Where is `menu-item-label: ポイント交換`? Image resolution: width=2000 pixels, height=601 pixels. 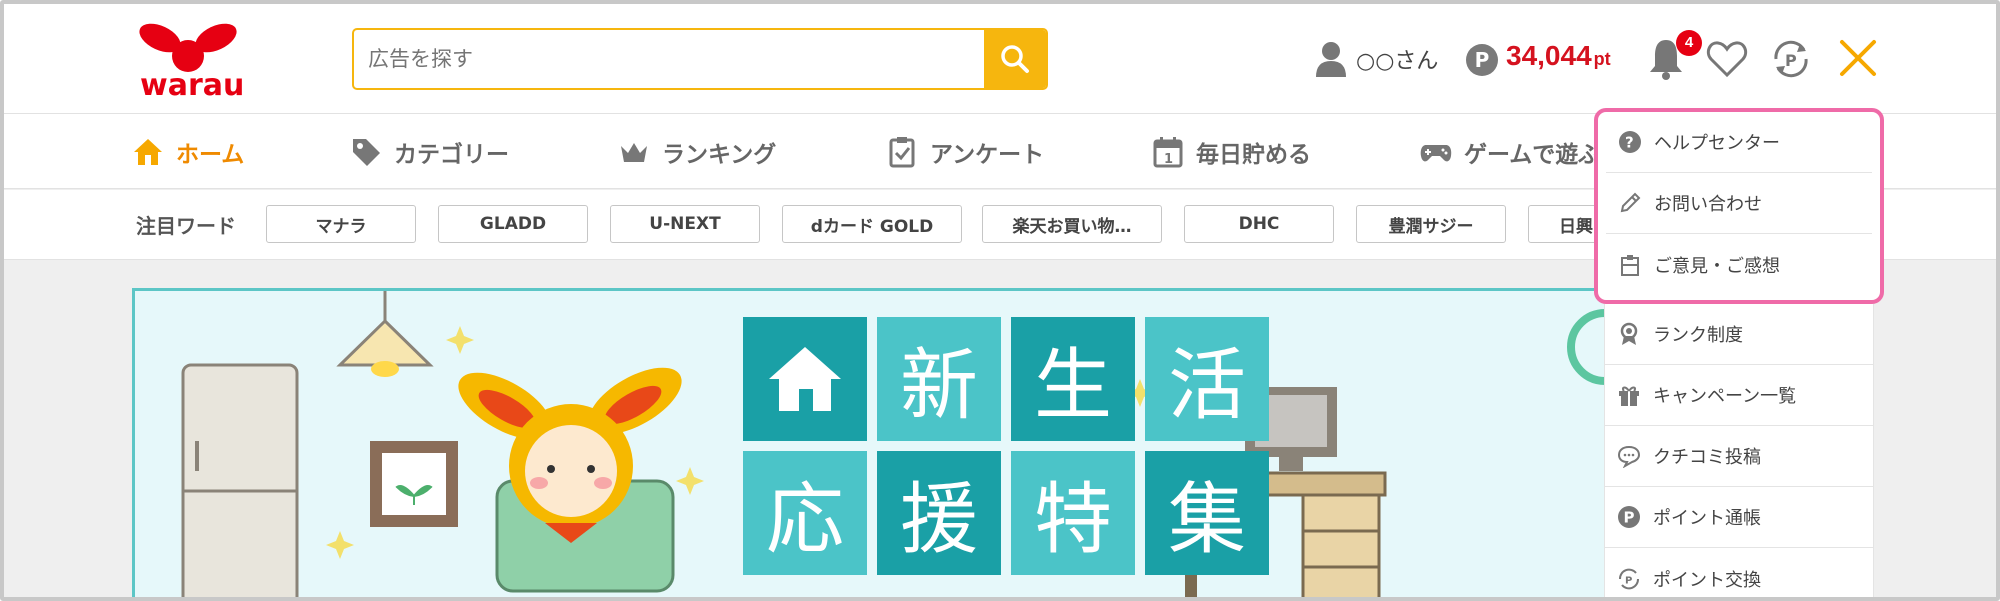
menu-item-label: ポイント交換 is located at coordinates (1707, 580).